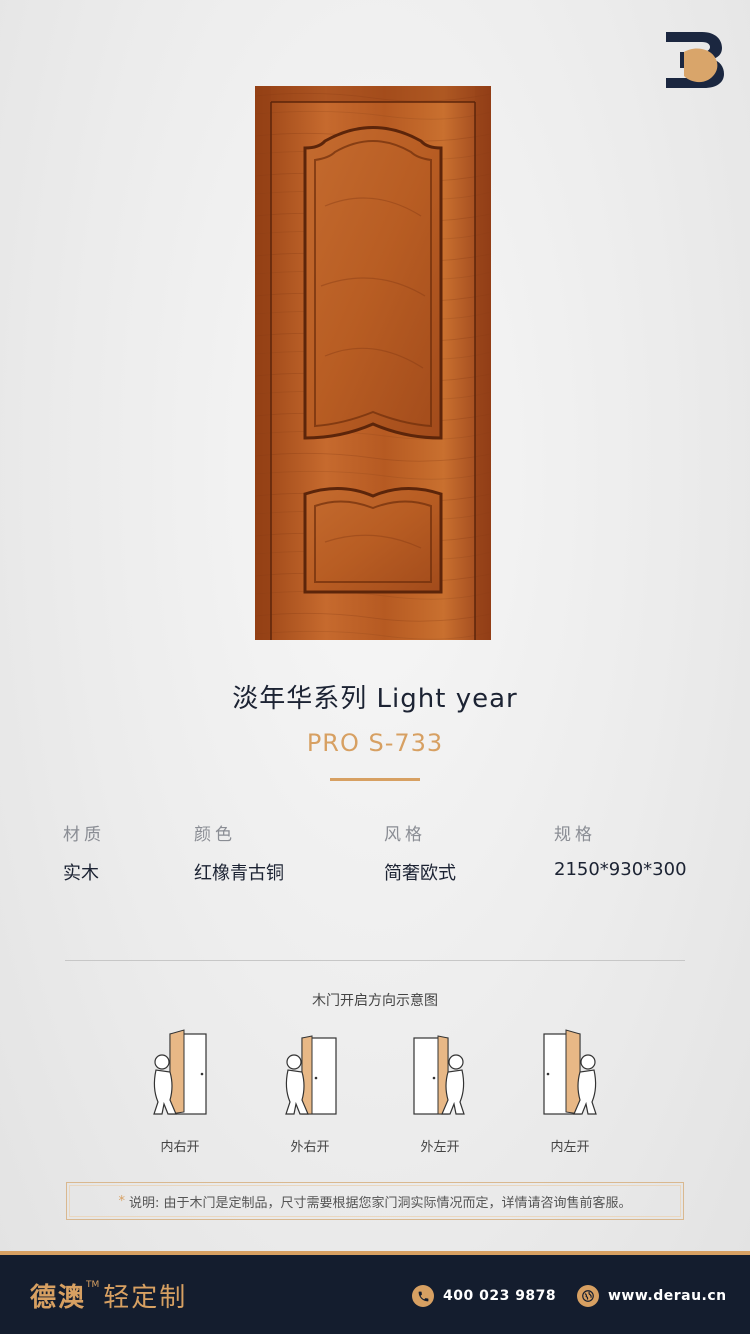 The height and width of the screenshot is (1334, 750). What do you see at coordinates (420, 852) in the screenshot?
I see `spec-style: 风格 简奢欧式` at bounding box center [420, 852].